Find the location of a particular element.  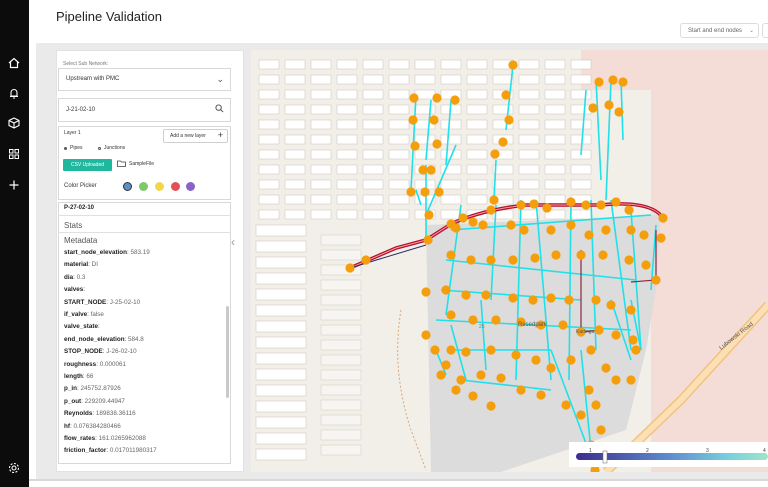

secondary-select is located at coordinates (765, 30).